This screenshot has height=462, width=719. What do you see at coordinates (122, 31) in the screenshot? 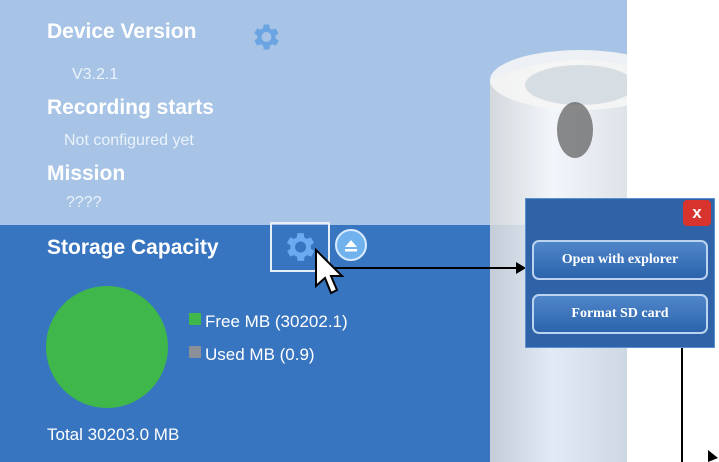
I see `device-version-heading: Device Version` at bounding box center [122, 31].